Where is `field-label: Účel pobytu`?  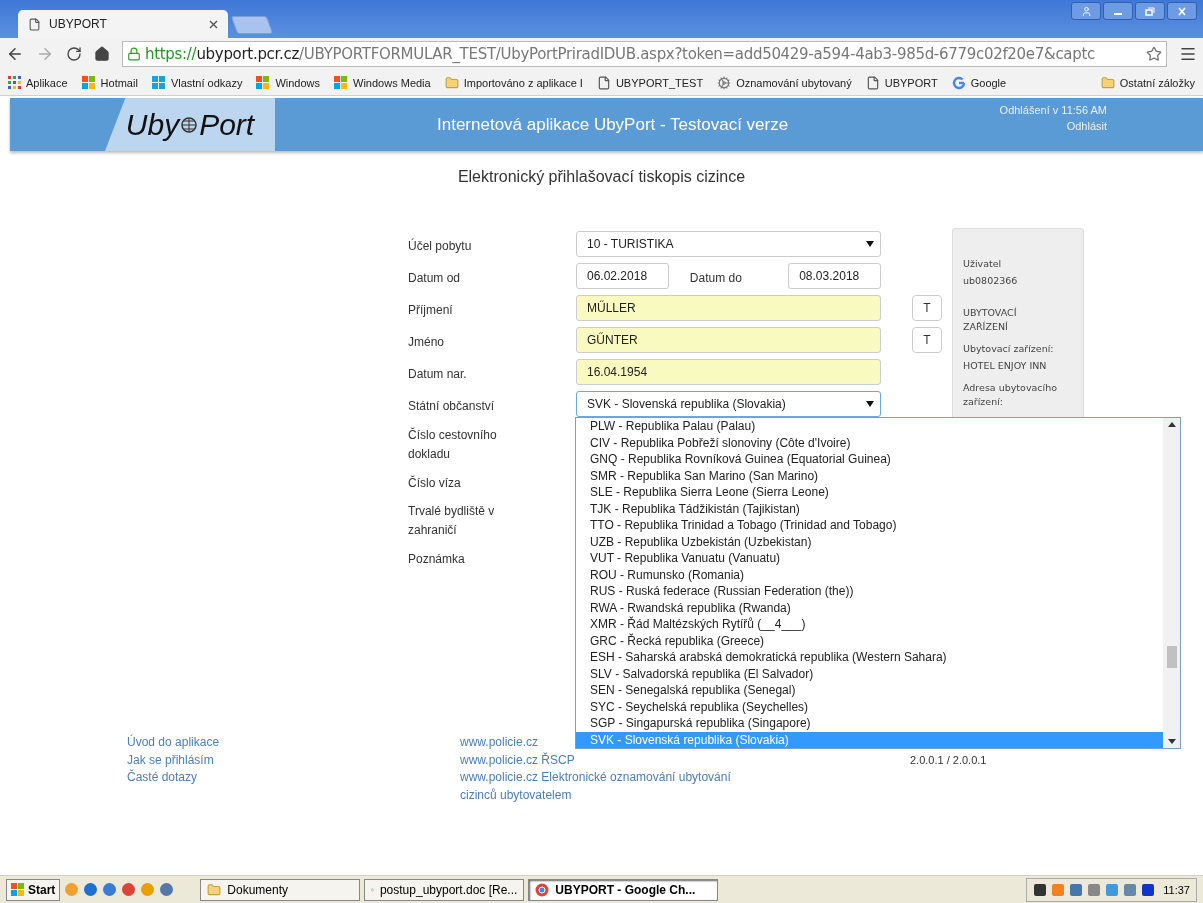
field-label: Účel pobytu is located at coordinates (440, 246).